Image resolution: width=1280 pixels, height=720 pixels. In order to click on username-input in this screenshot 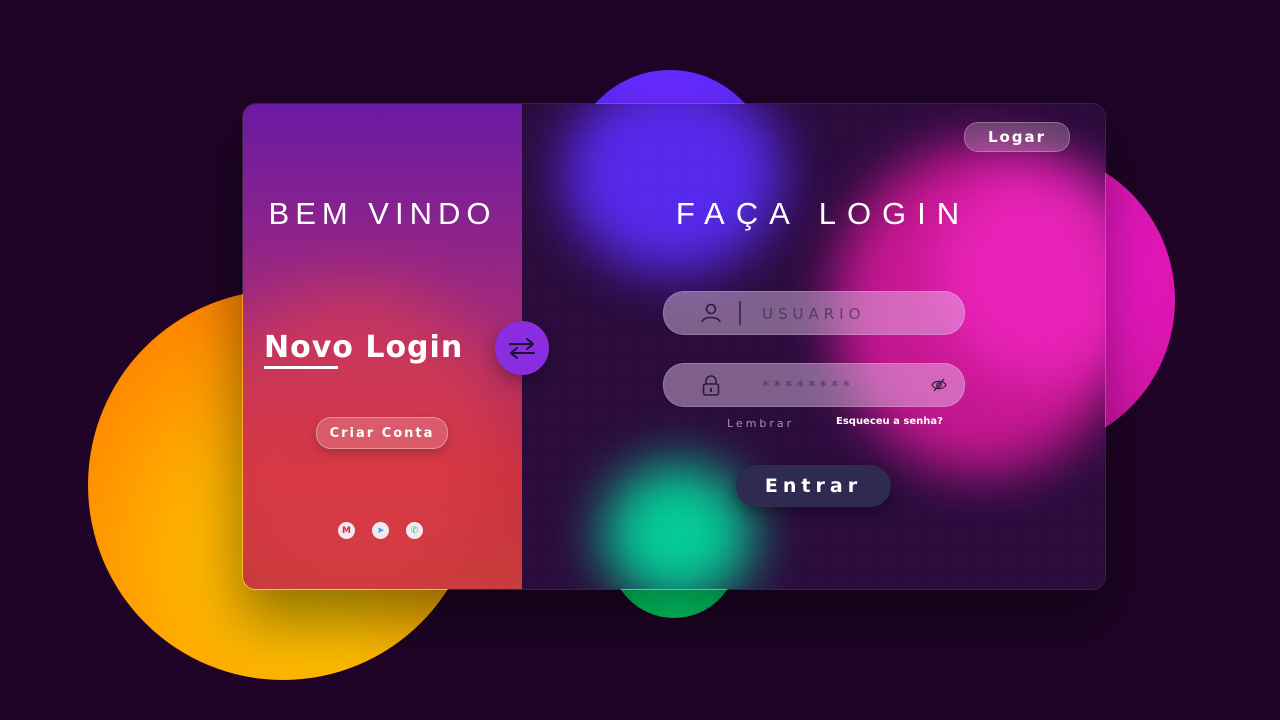, I will do `click(847, 314)`.